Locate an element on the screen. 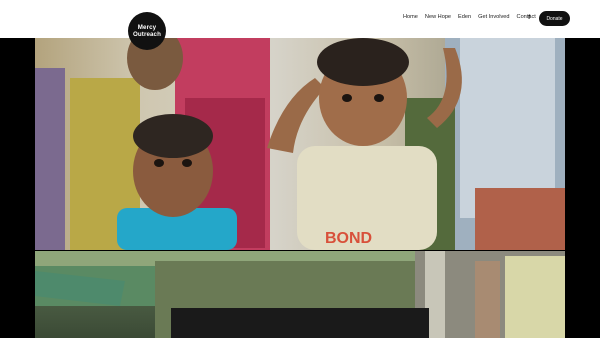 The height and width of the screenshot is (338, 600). main-nav: Home New Hope Eden Get Involved Contact is located at coordinates (473, 17).